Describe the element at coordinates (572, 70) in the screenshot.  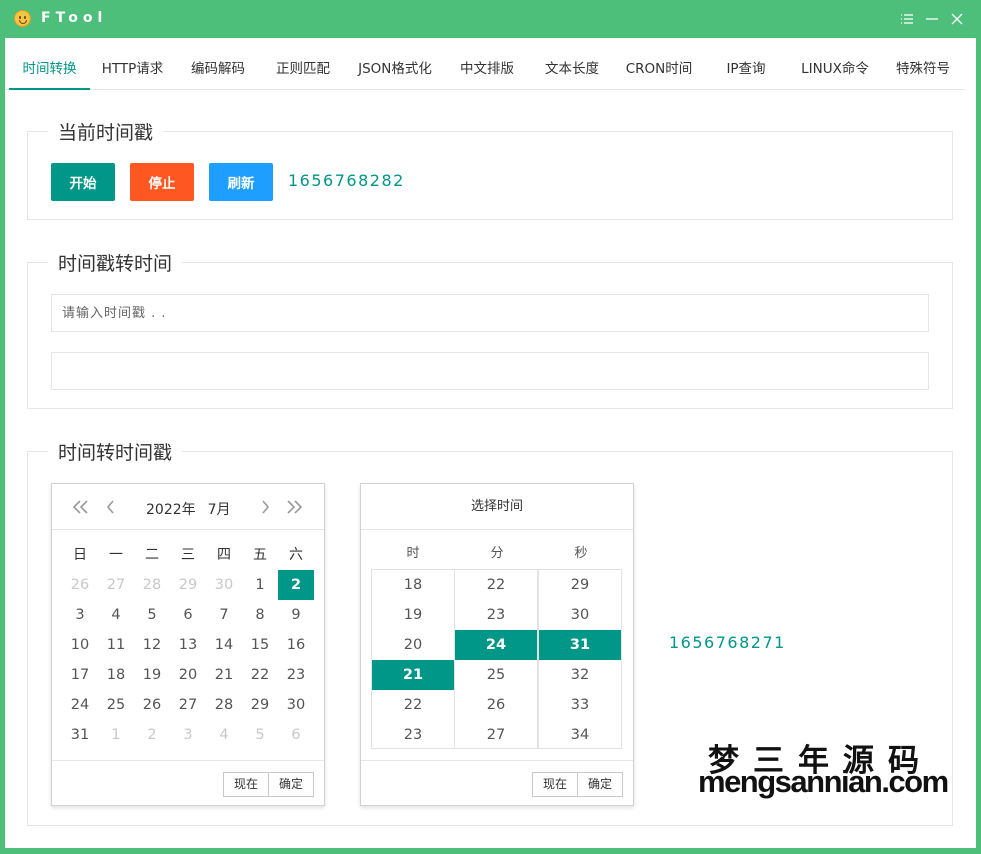
I see `tab-text-length: 文本长度` at that location.